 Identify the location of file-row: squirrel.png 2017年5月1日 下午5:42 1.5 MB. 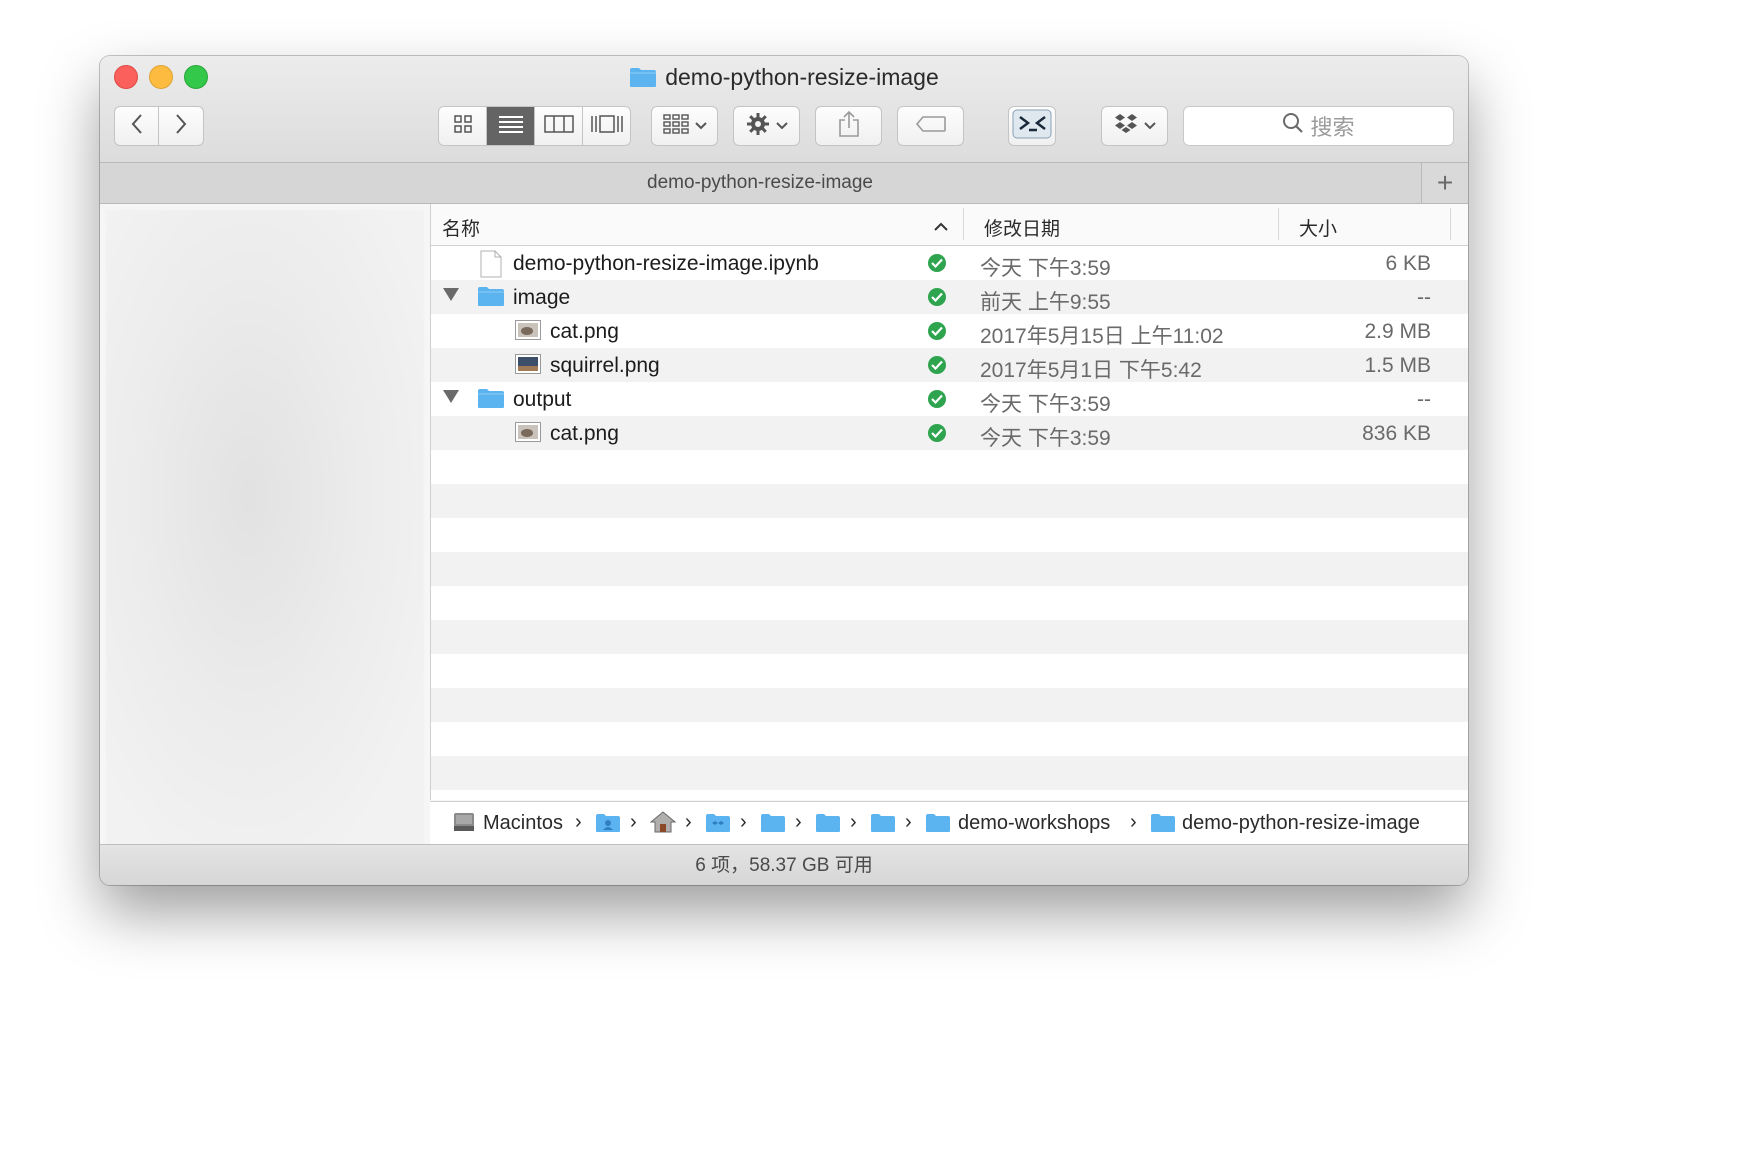
(949, 365).